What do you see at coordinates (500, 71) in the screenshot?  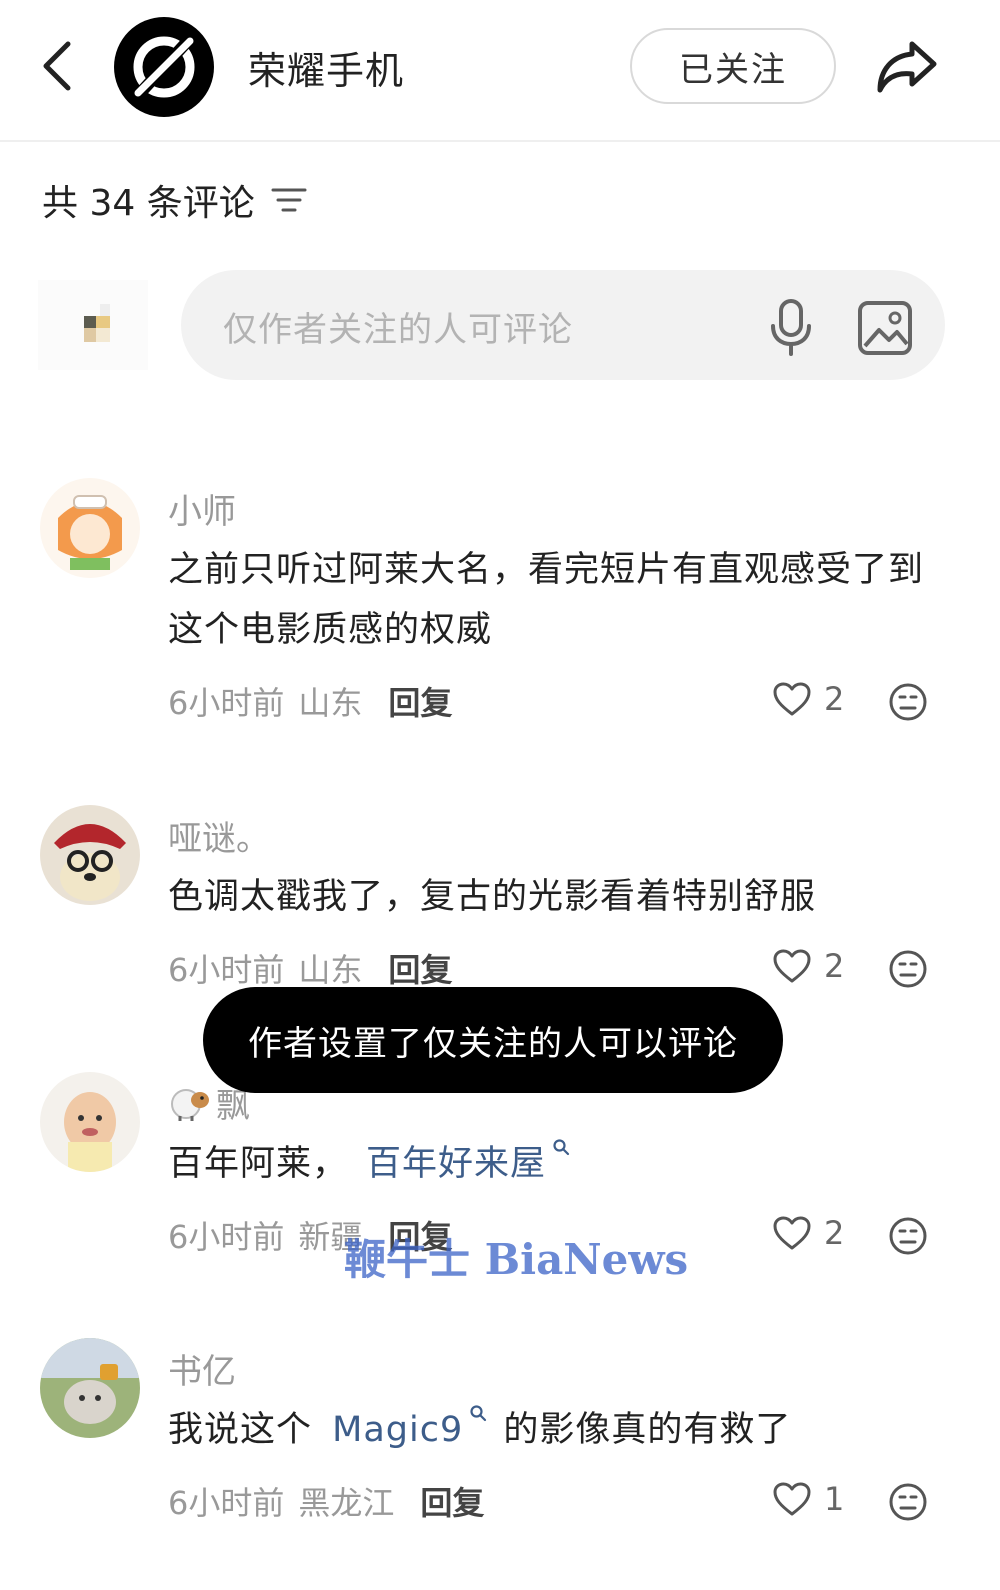 I see `top-bar: 荣耀手机 已关注` at bounding box center [500, 71].